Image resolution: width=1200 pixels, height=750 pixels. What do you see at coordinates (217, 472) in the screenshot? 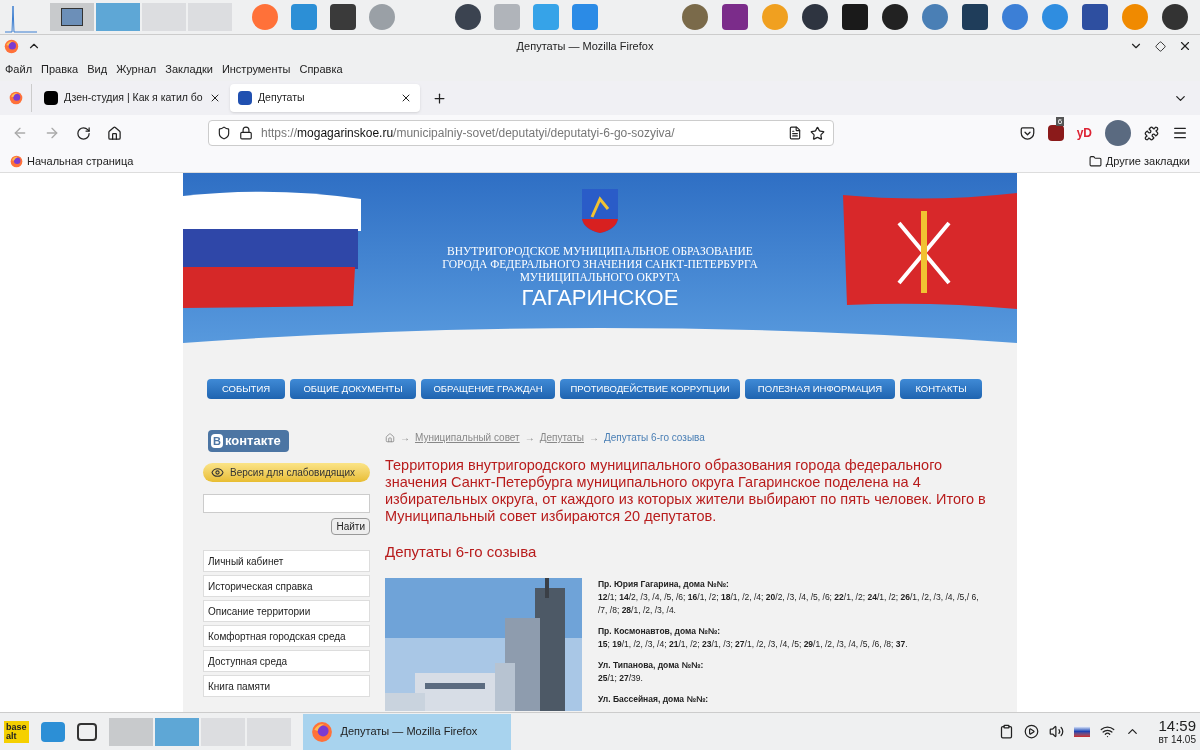
I see `eye-icon` at bounding box center [217, 472].